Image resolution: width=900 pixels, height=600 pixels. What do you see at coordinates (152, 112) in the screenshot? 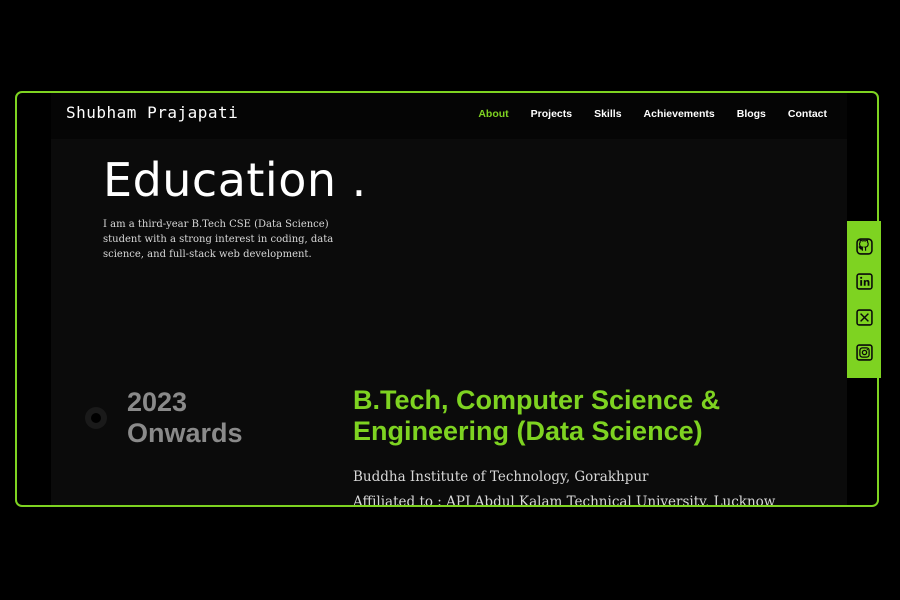
I see `brand-logo: Shubham Prajapati` at bounding box center [152, 112].